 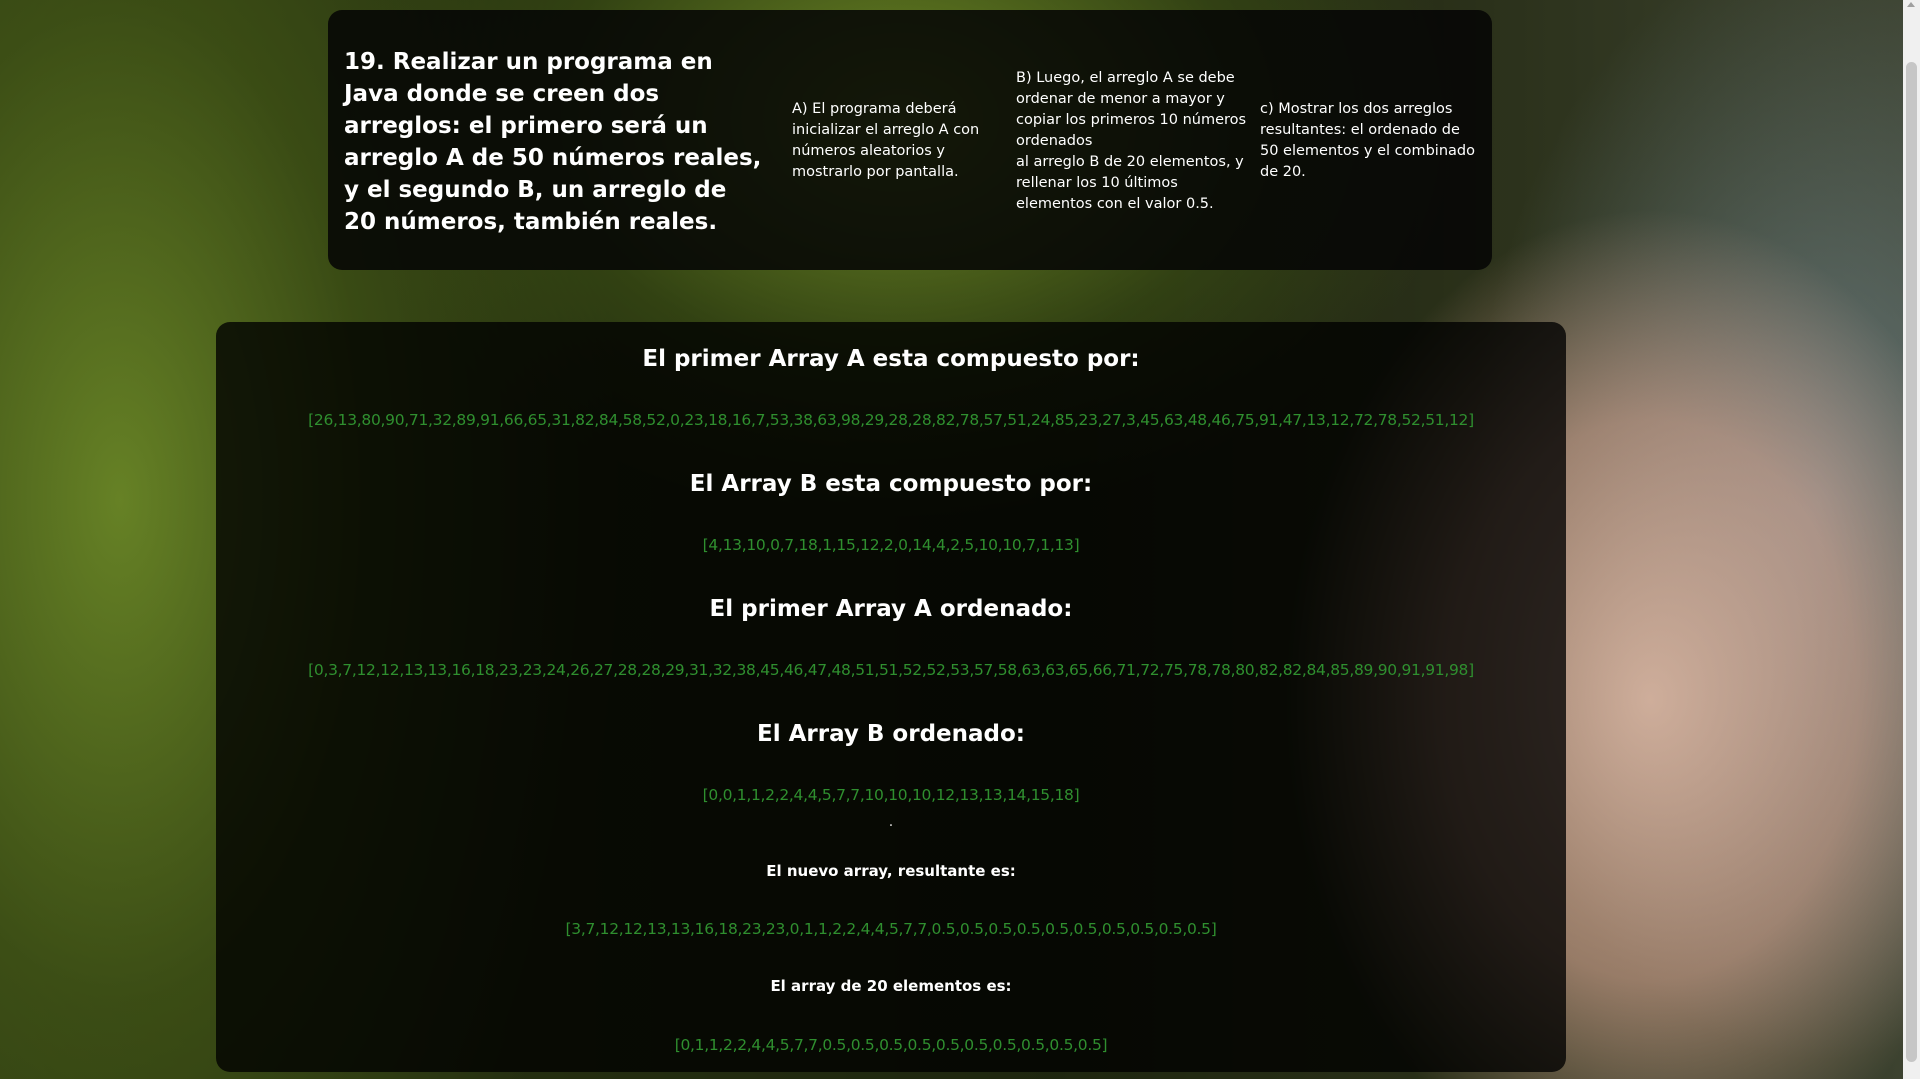 What do you see at coordinates (890, 734) in the screenshot?
I see `array-b-sorted-heading: El Array B ordenado:` at bounding box center [890, 734].